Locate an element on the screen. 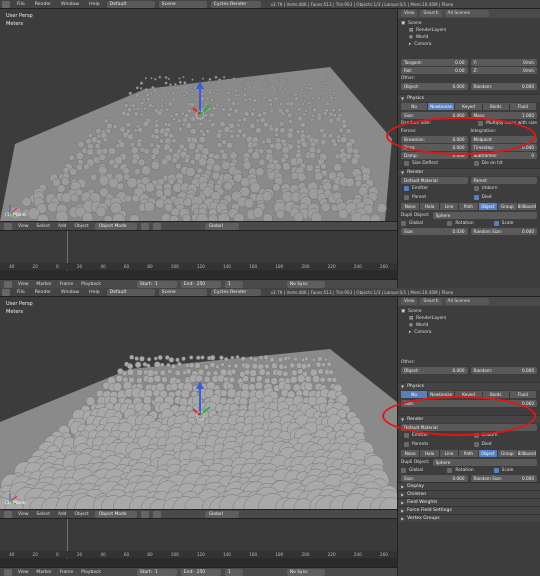  force-field-section-header: ▶ Force Field Settings is located at coordinates (469, 510).